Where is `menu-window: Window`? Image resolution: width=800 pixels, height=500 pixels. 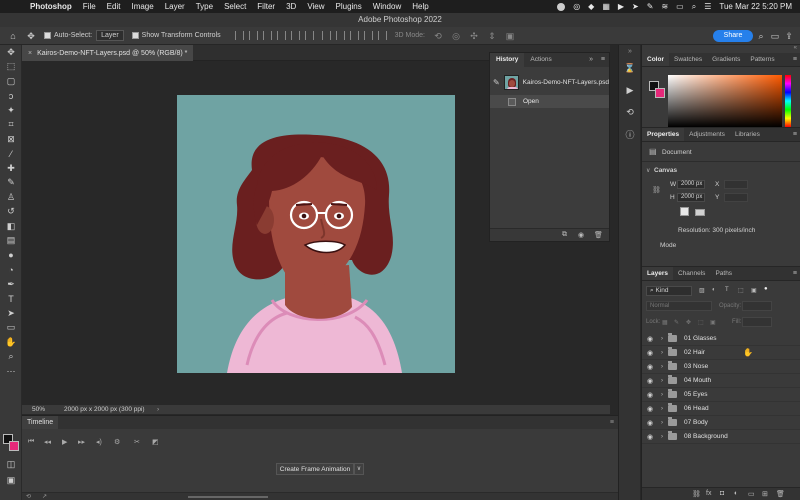 menu-window: Window is located at coordinates (387, 6).